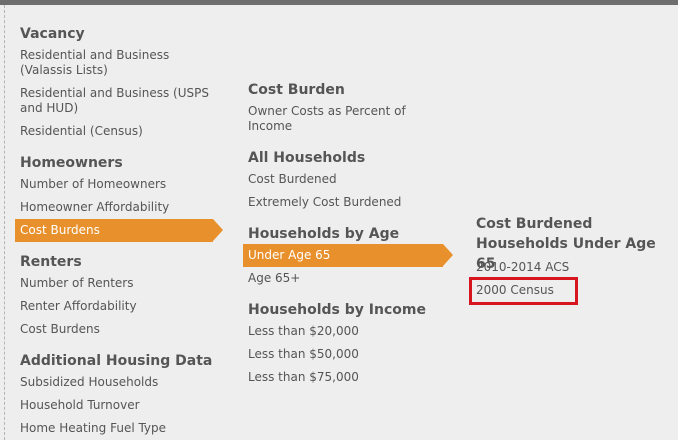 Image resolution: width=678 pixels, height=440 pixels. What do you see at coordinates (324, 234) in the screenshot?
I see `section-heading-households-by-age: Households by Age` at bounding box center [324, 234].